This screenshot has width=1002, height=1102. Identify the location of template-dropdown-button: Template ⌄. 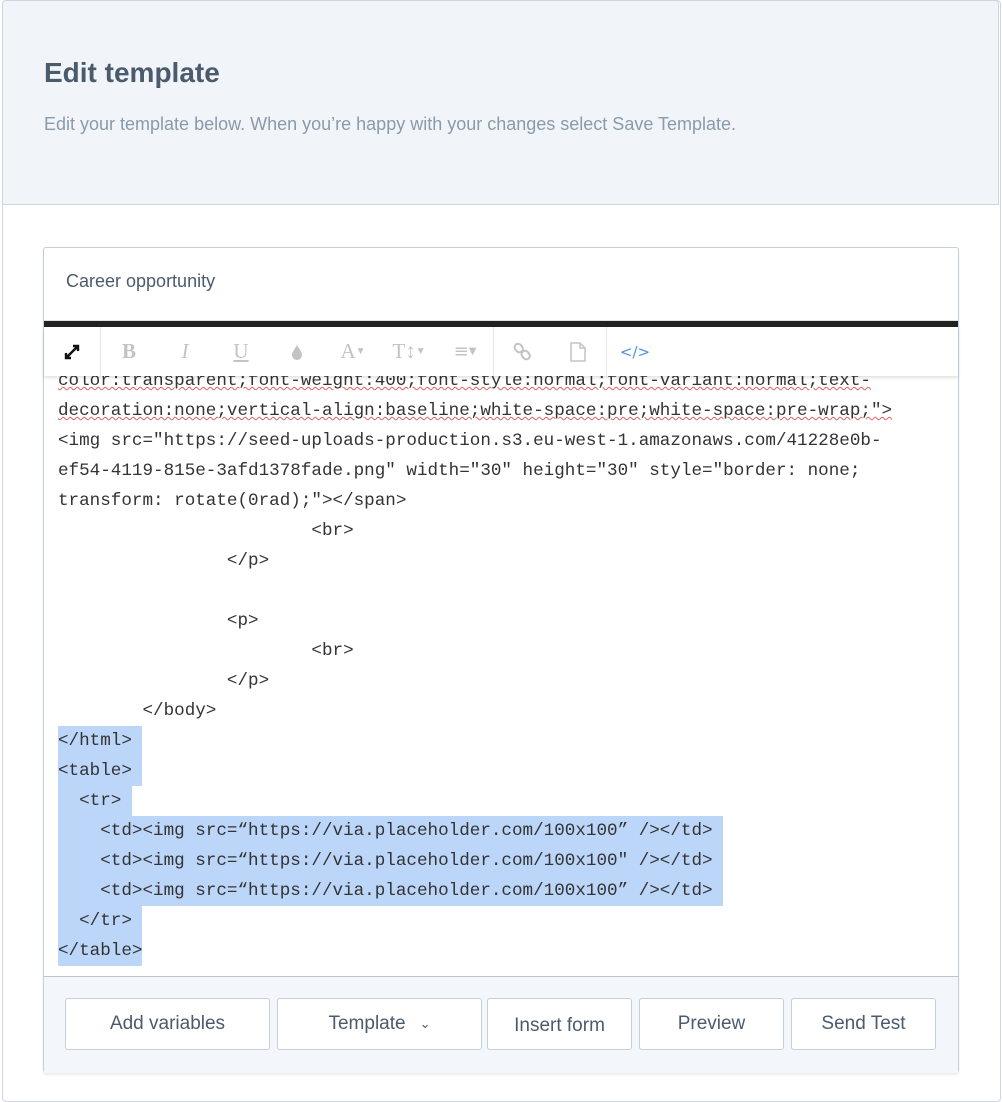
(379, 1024).